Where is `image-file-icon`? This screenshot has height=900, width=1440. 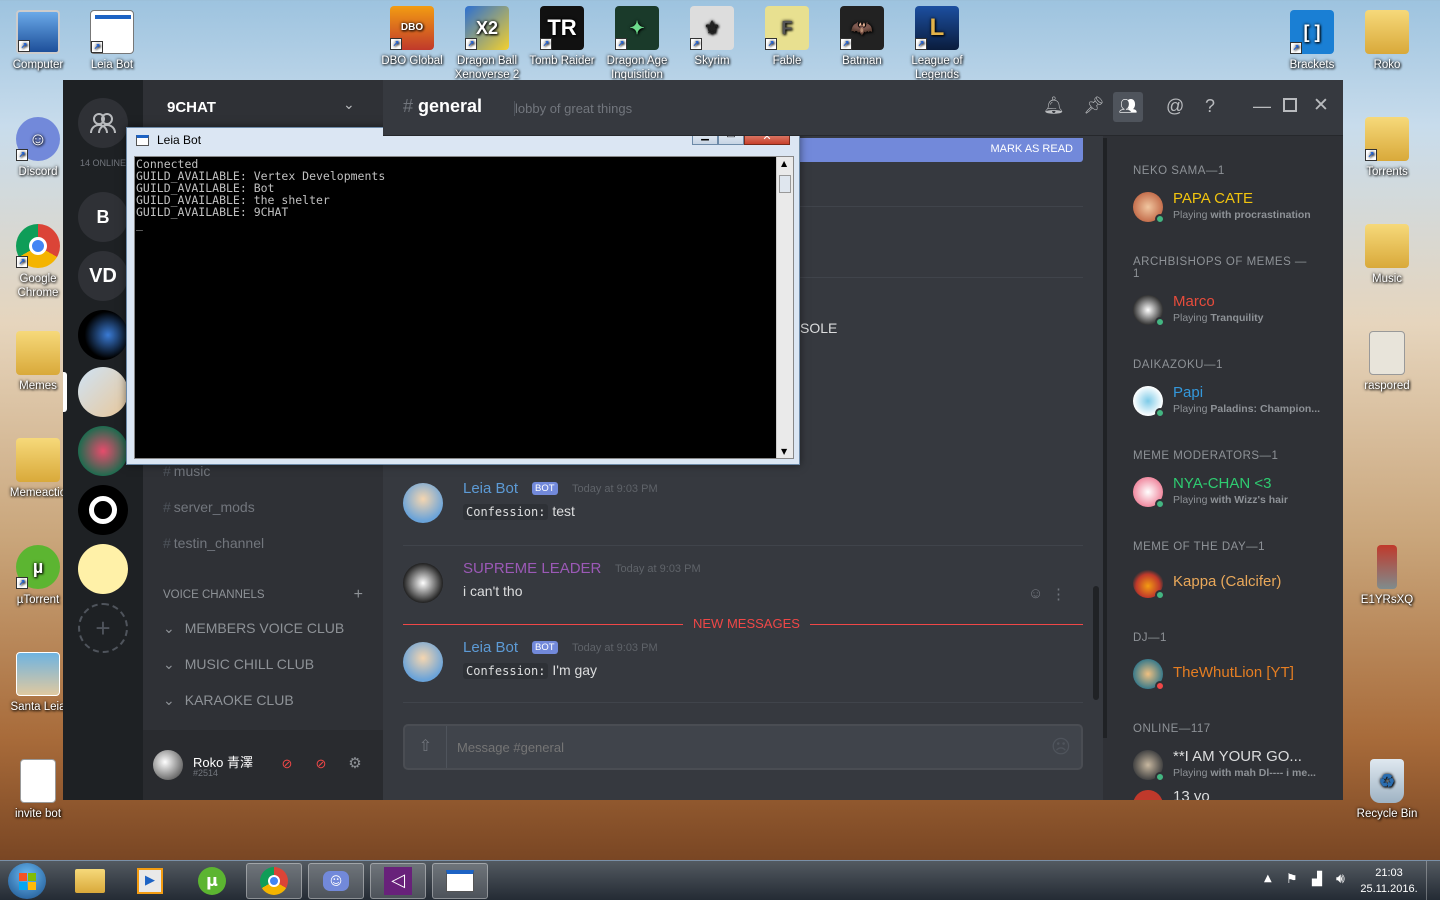
image-file-icon is located at coordinates (1387, 353).